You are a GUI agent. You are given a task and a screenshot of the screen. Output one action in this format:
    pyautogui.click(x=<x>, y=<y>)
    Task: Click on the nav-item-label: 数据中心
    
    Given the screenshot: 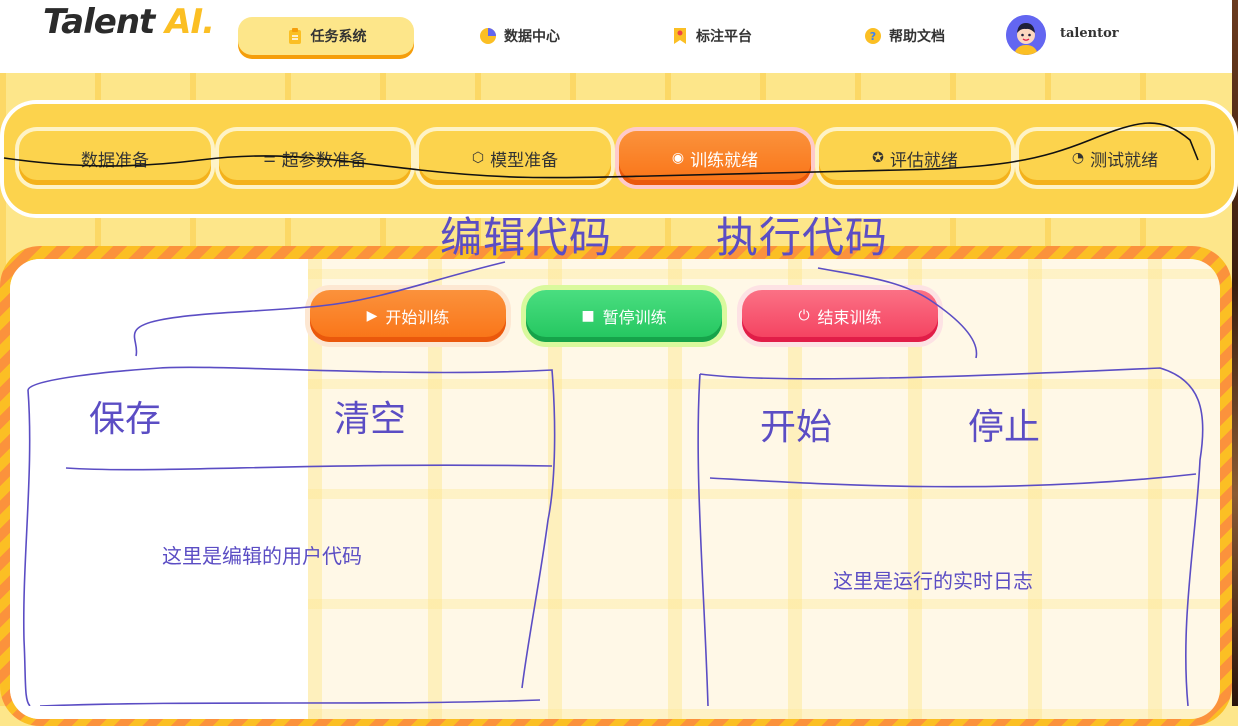 What is the action you would take?
    pyautogui.click(x=532, y=37)
    